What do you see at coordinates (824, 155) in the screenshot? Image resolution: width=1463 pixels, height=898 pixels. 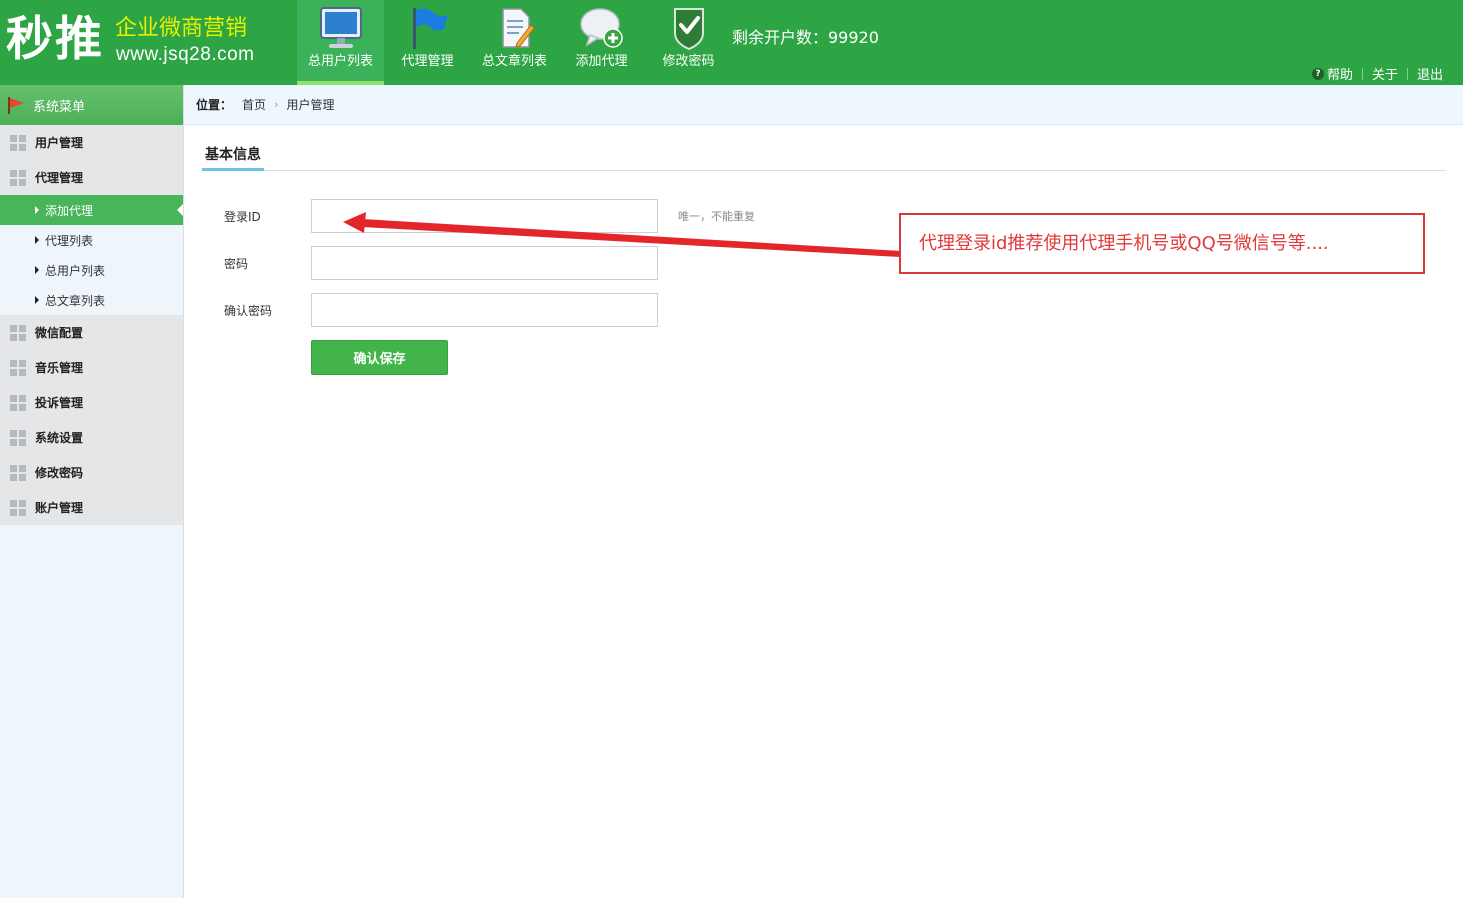 I see `tab-bar: 基本信息` at bounding box center [824, 155].